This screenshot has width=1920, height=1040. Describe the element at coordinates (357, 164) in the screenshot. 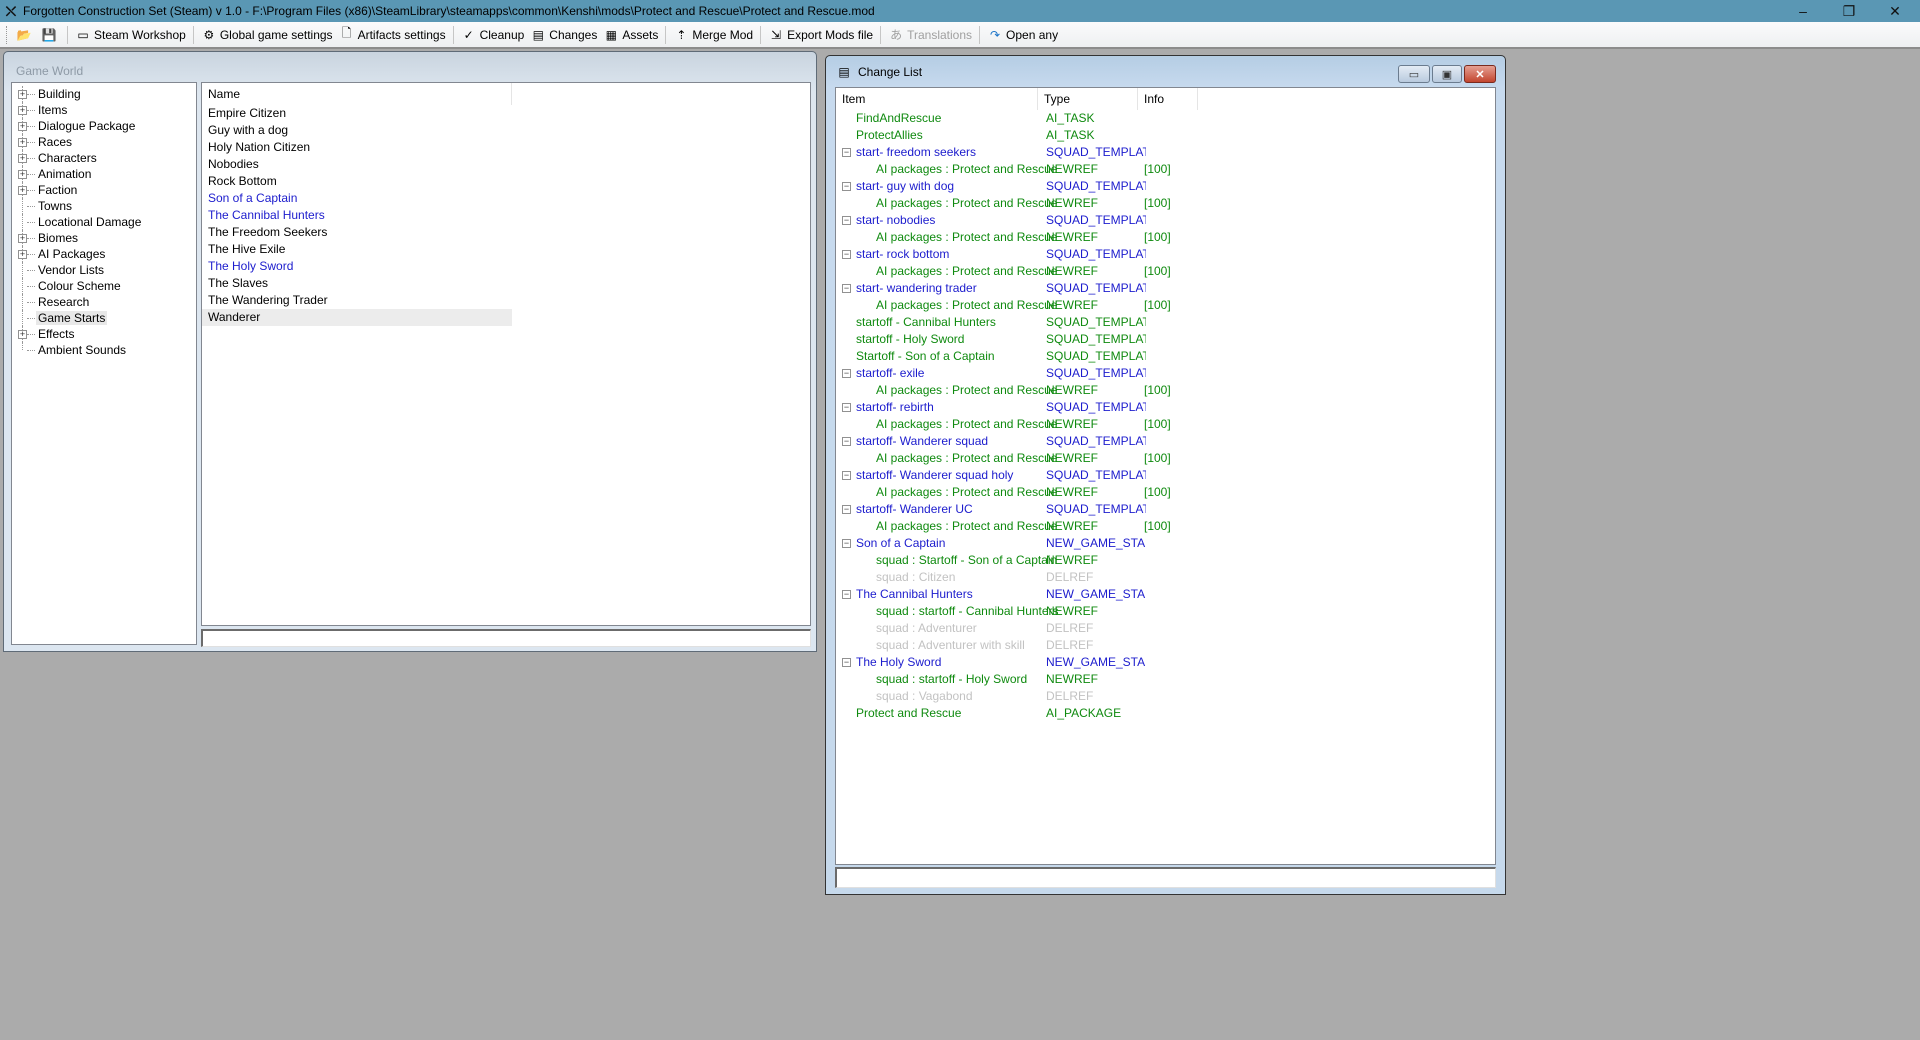

I see `list-item: Nobodies` at that location.